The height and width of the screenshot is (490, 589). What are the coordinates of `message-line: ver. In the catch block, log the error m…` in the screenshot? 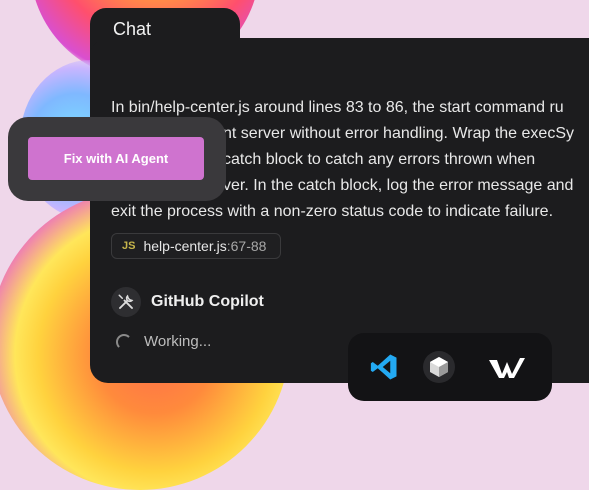 It's located at (398, 185).